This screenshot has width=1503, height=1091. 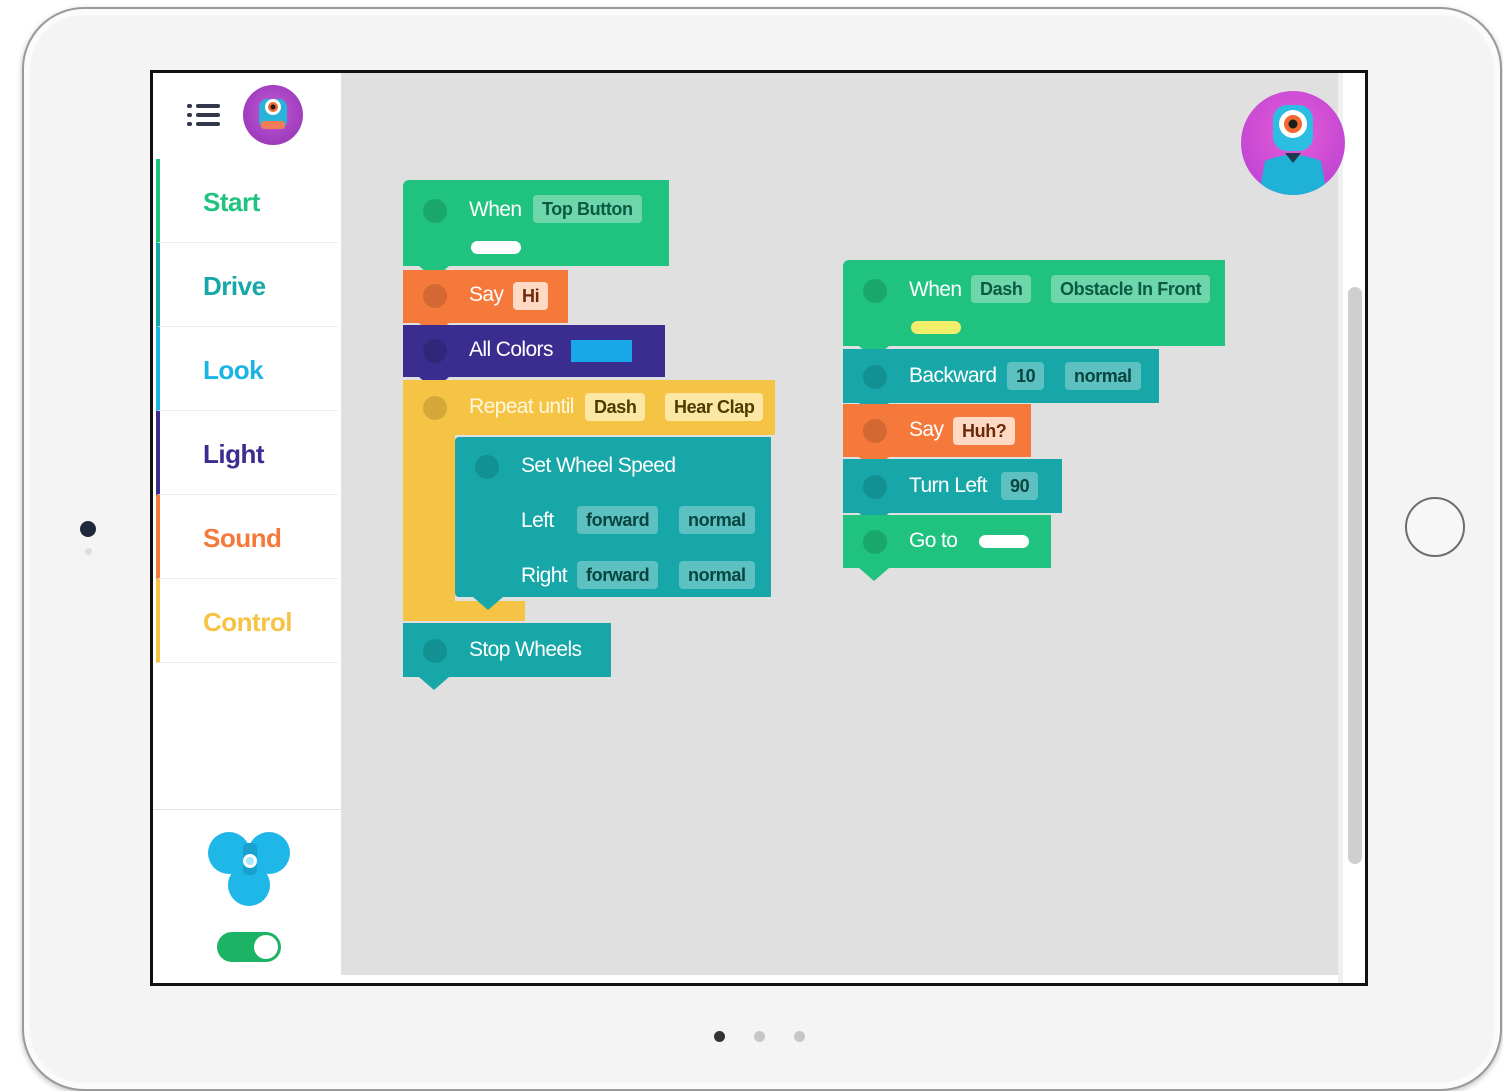 I want to click on obstacle-robot-chip: Dash, so click(x=1001, y=289).